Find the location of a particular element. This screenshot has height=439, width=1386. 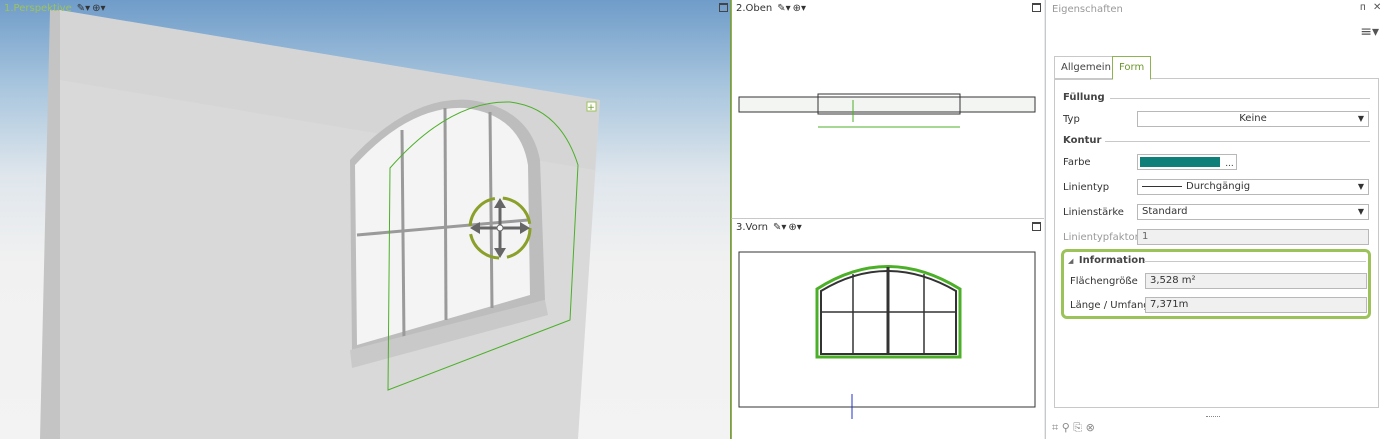

clear-icon: ⊗ is located at coordinates (1090, 427).